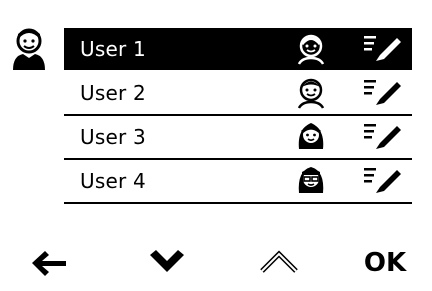 The height and width of the screenshot is (291, 432). What do you see at coordinates (238, 50) in the screenshot?
I see `user-row-1: User 1` at bounding box center [238, 50].